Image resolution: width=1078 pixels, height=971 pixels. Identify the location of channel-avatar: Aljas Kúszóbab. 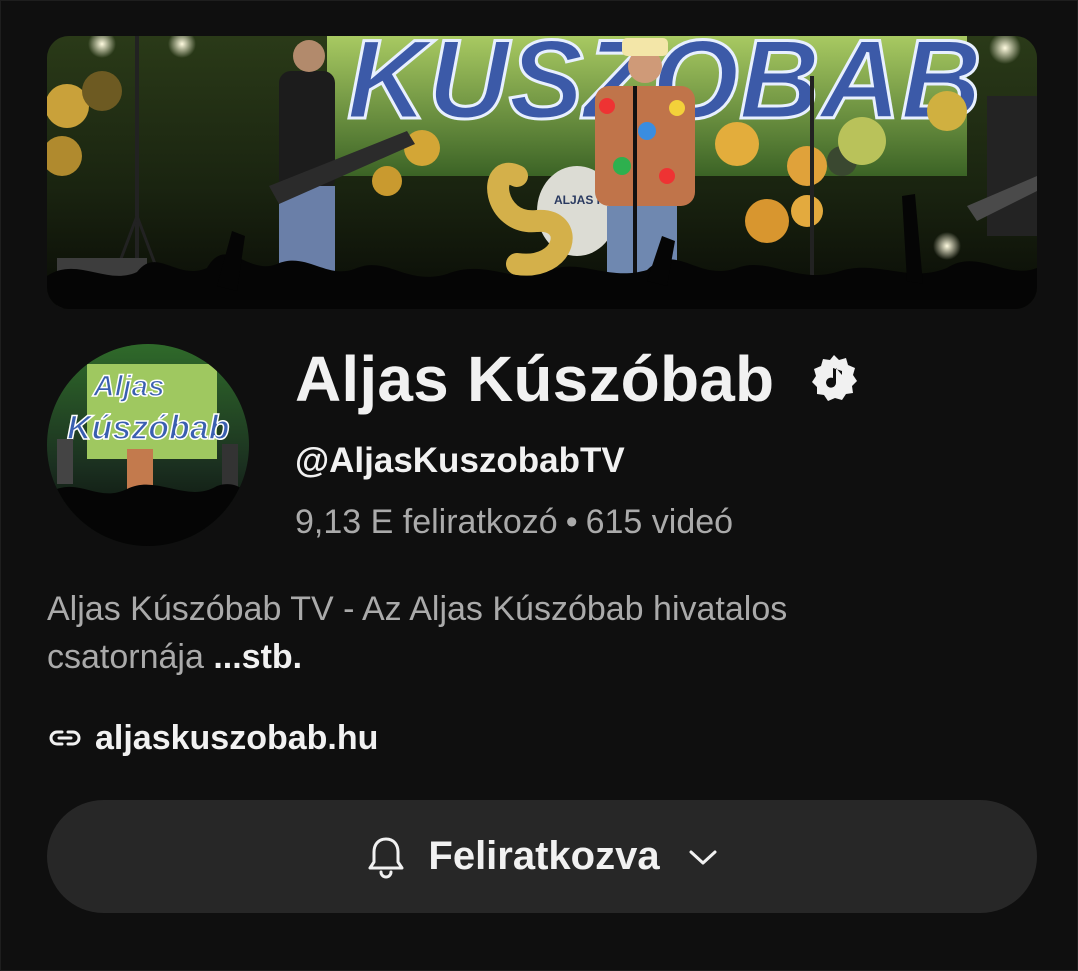
(148, 445).